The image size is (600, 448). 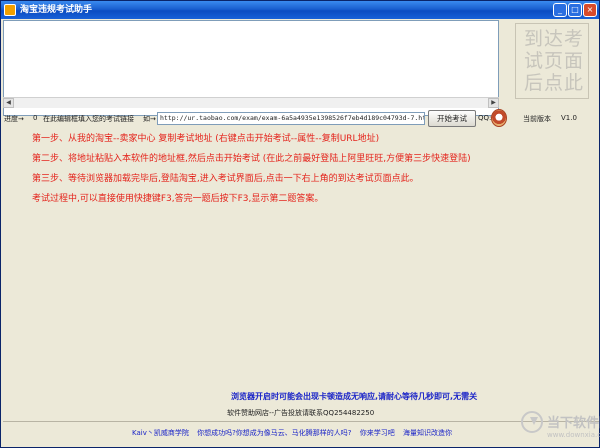 I want to click on url-instruction: 在此编辑框填入您的考试链接, so click(x=88, y=119).